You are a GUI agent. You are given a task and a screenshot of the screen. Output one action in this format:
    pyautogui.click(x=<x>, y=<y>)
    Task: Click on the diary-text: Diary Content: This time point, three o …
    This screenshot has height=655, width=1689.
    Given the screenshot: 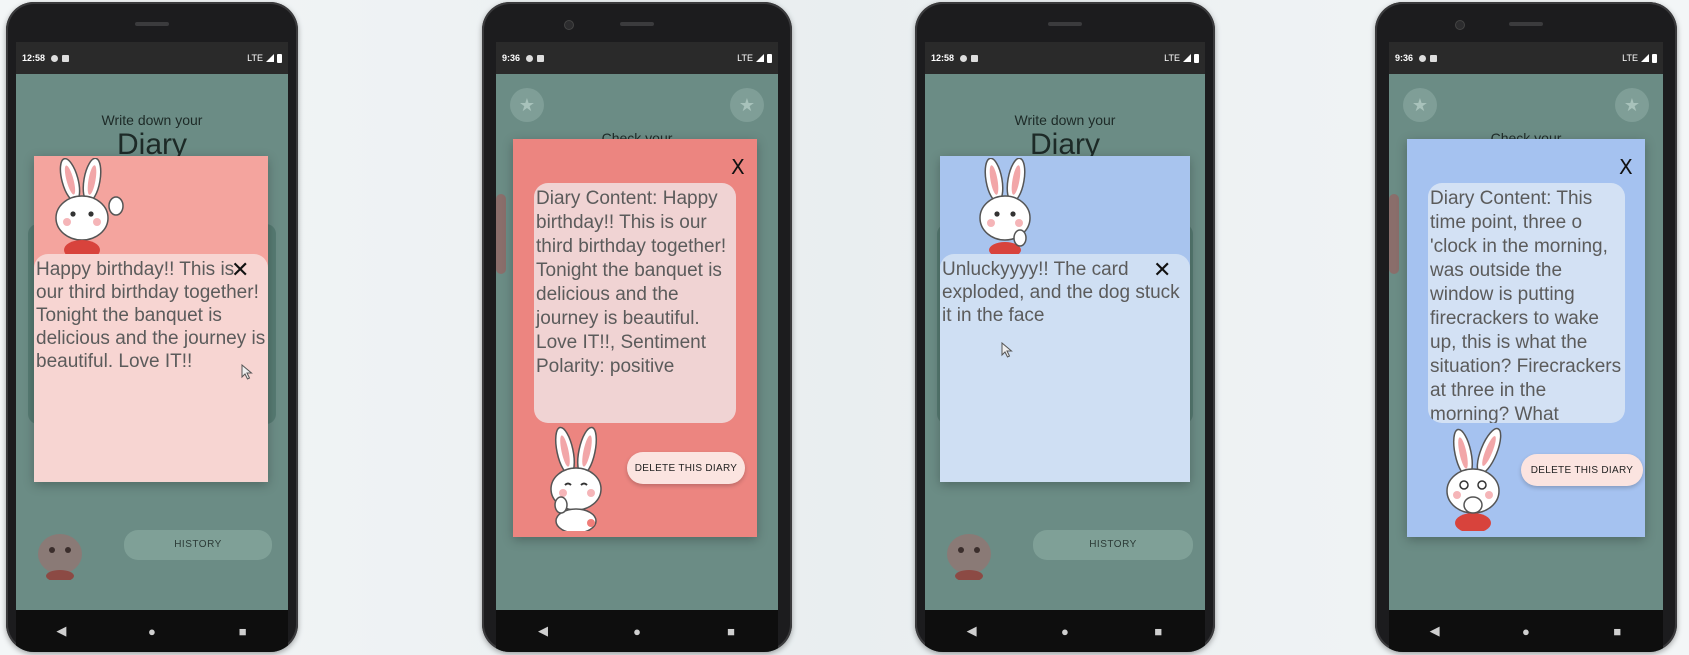 What is the action you would take?
    pyautogui.click(x=1526, y=303)
    